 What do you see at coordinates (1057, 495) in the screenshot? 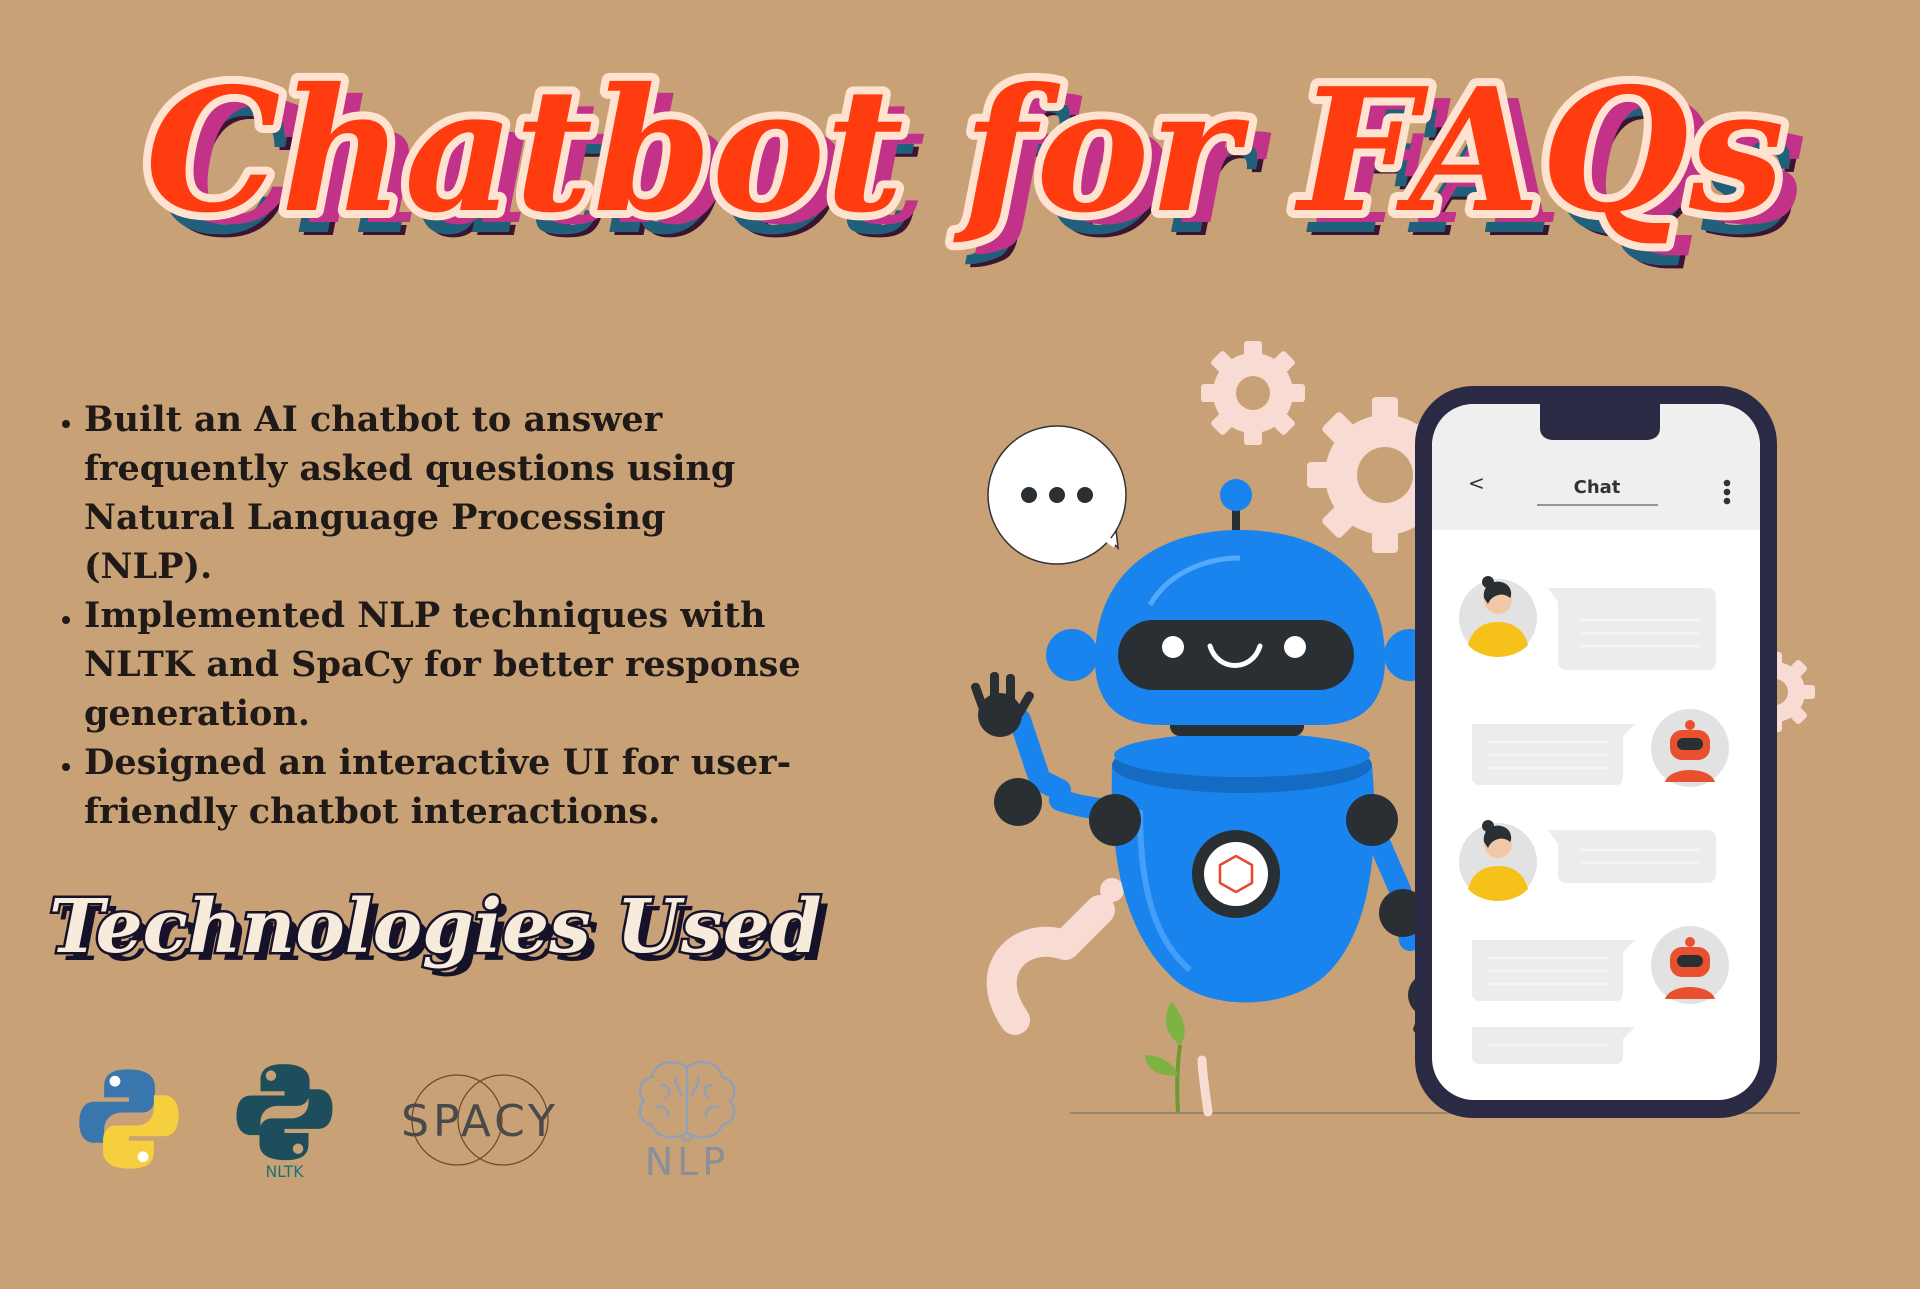
I see `speech-bubble` at bounding box center [1057, 495].